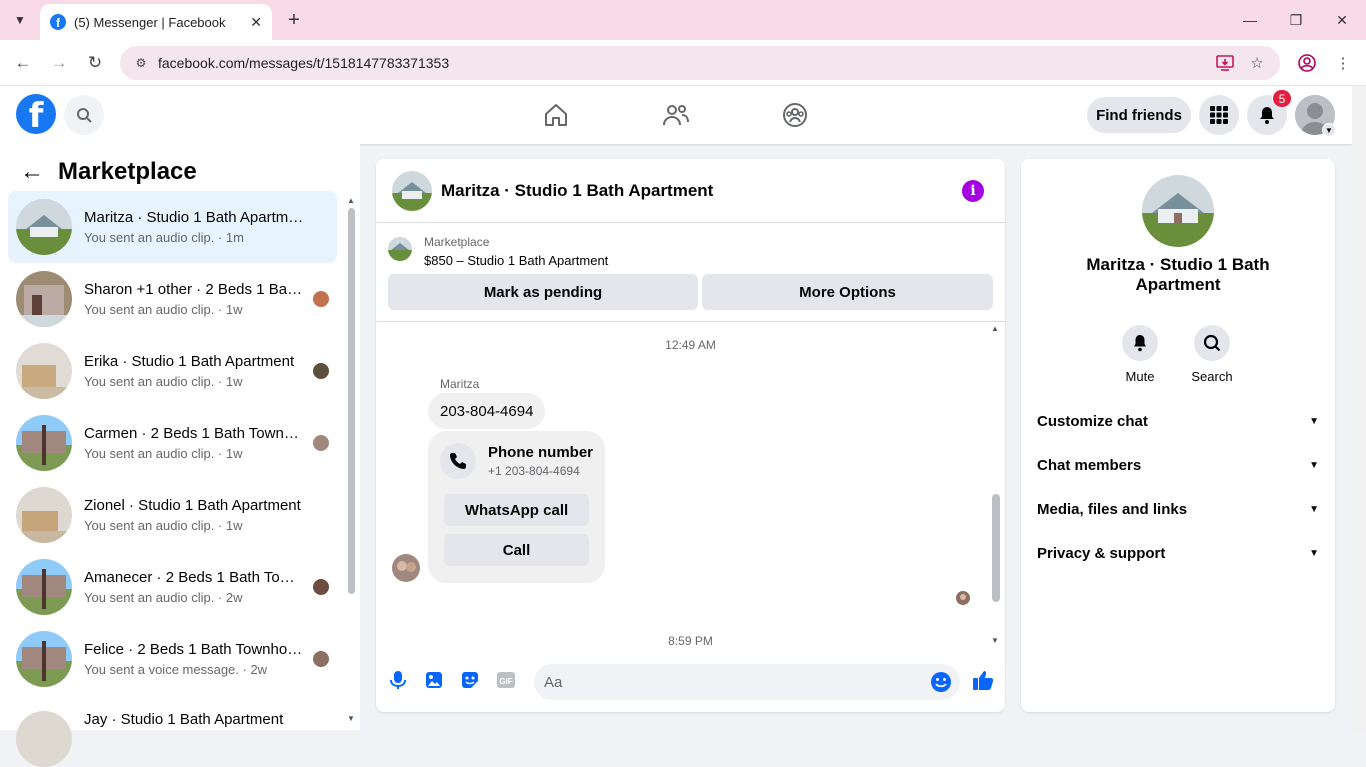 The width and height of the screenshot is (1366, 767). What do you see at coordinates (963, 598) in the screenshot?
I see `read-receipt-avatar` at bounding box center [963, 598].